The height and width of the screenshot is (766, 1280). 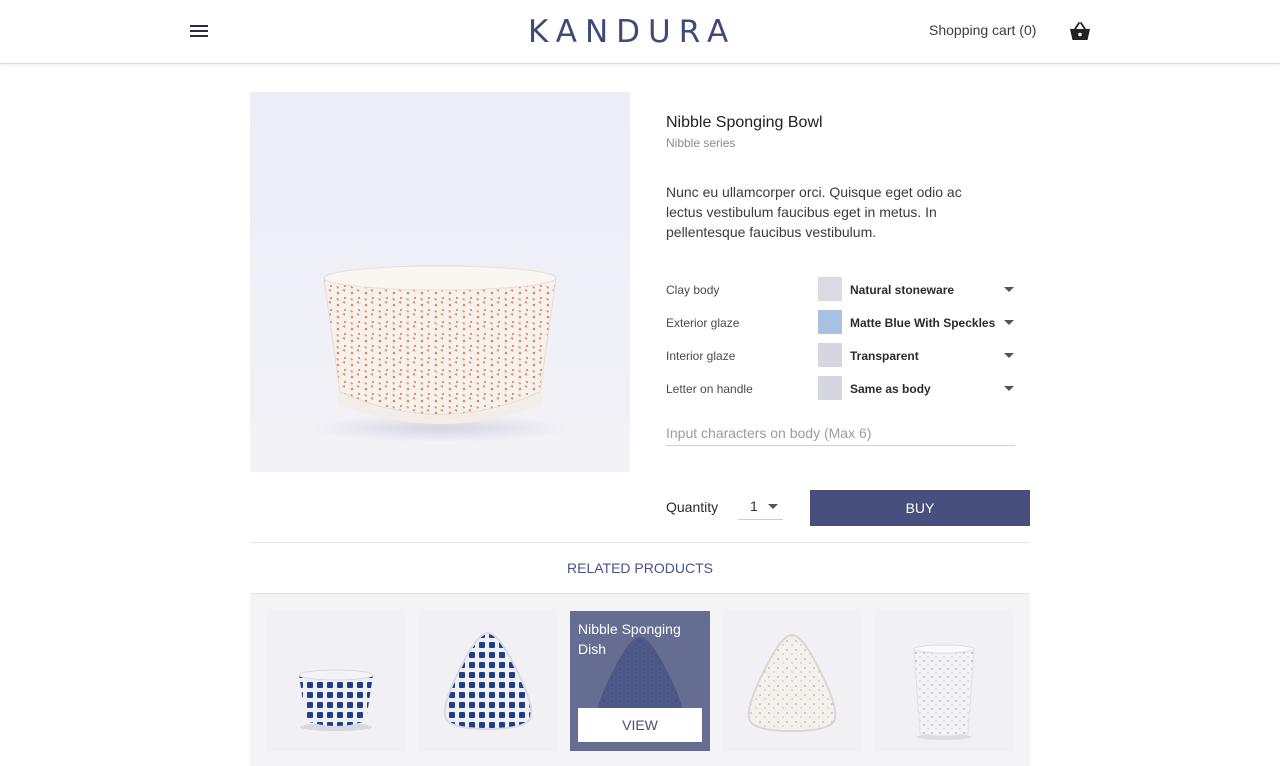 What do you see at coordinates (200, 32) in the screenshot?
I see `menu-icon` at bounding box center [200, 32].